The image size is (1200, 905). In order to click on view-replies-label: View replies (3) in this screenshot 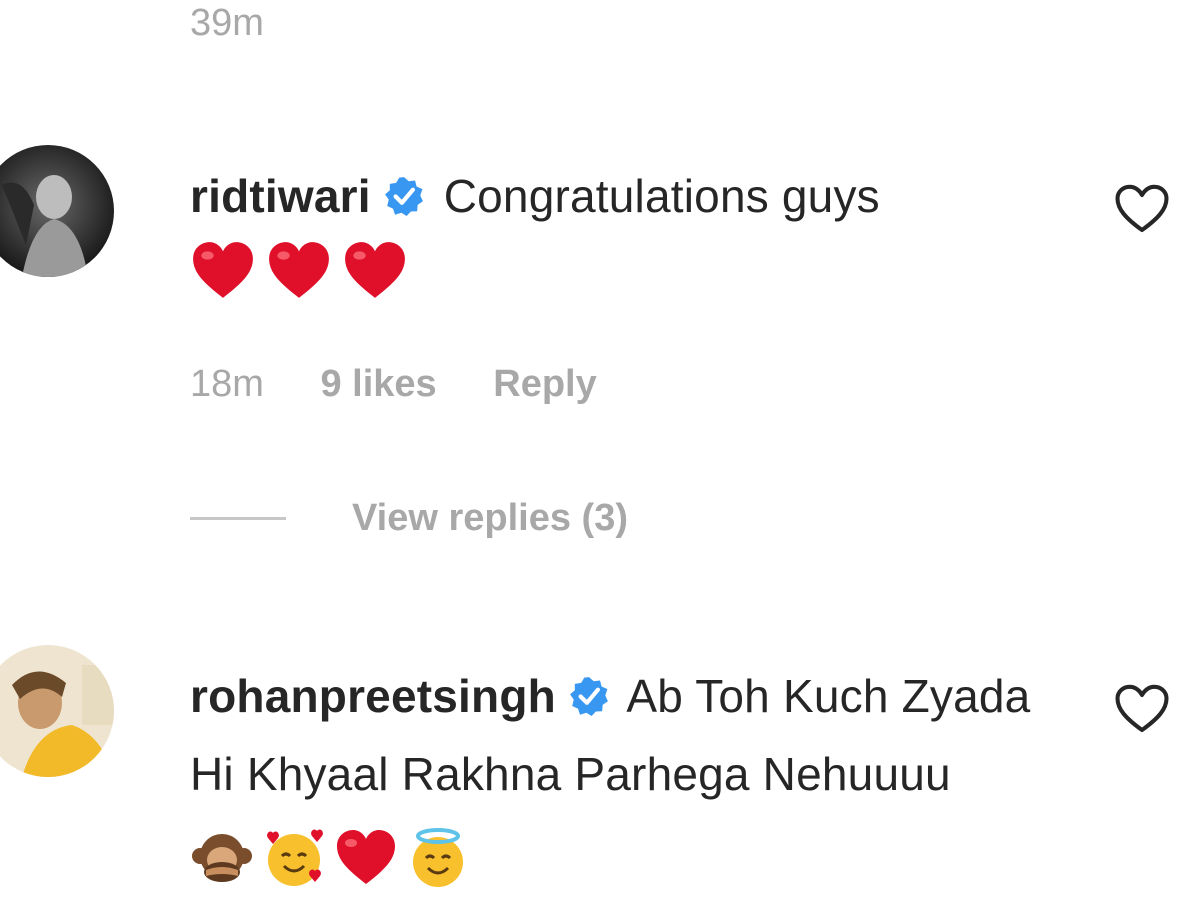, I will do `click(490, 518)`.